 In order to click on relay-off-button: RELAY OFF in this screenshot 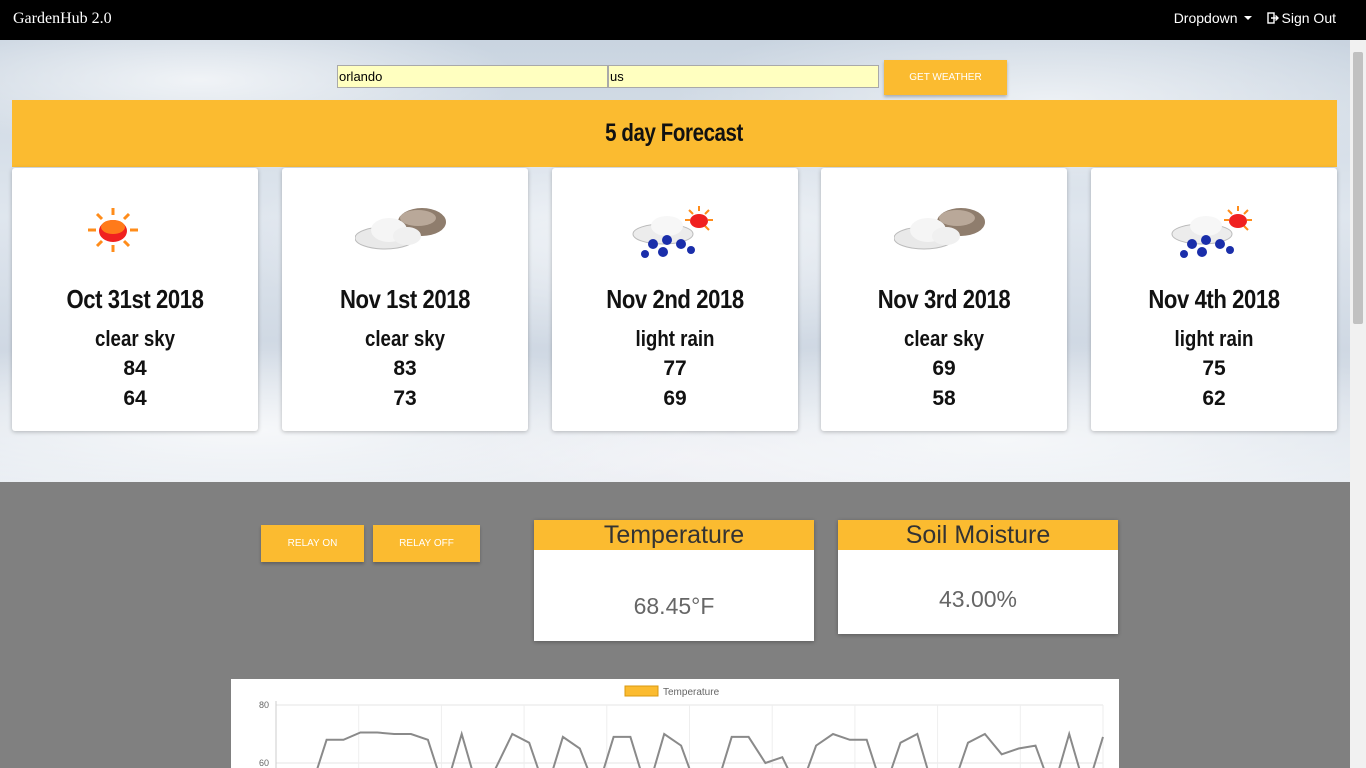, I will do `click(426, 543)`.